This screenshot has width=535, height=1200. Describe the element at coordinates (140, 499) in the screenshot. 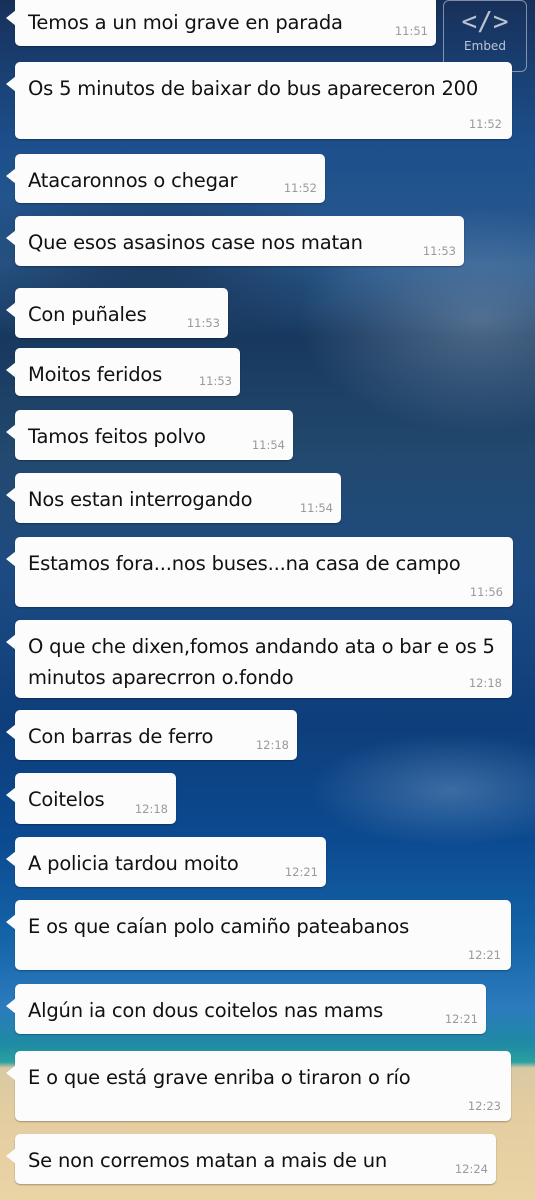

I see `message-text: Nos estan interrogando` at that location.